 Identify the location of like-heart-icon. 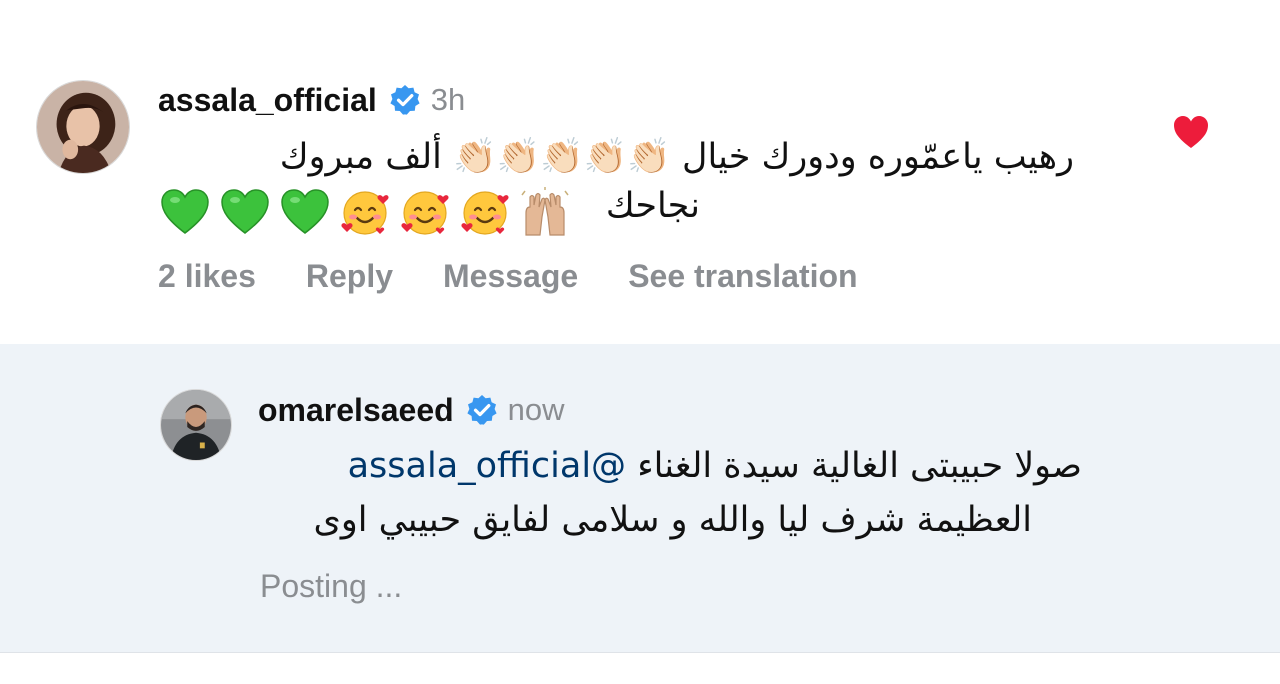
(1191, 132).